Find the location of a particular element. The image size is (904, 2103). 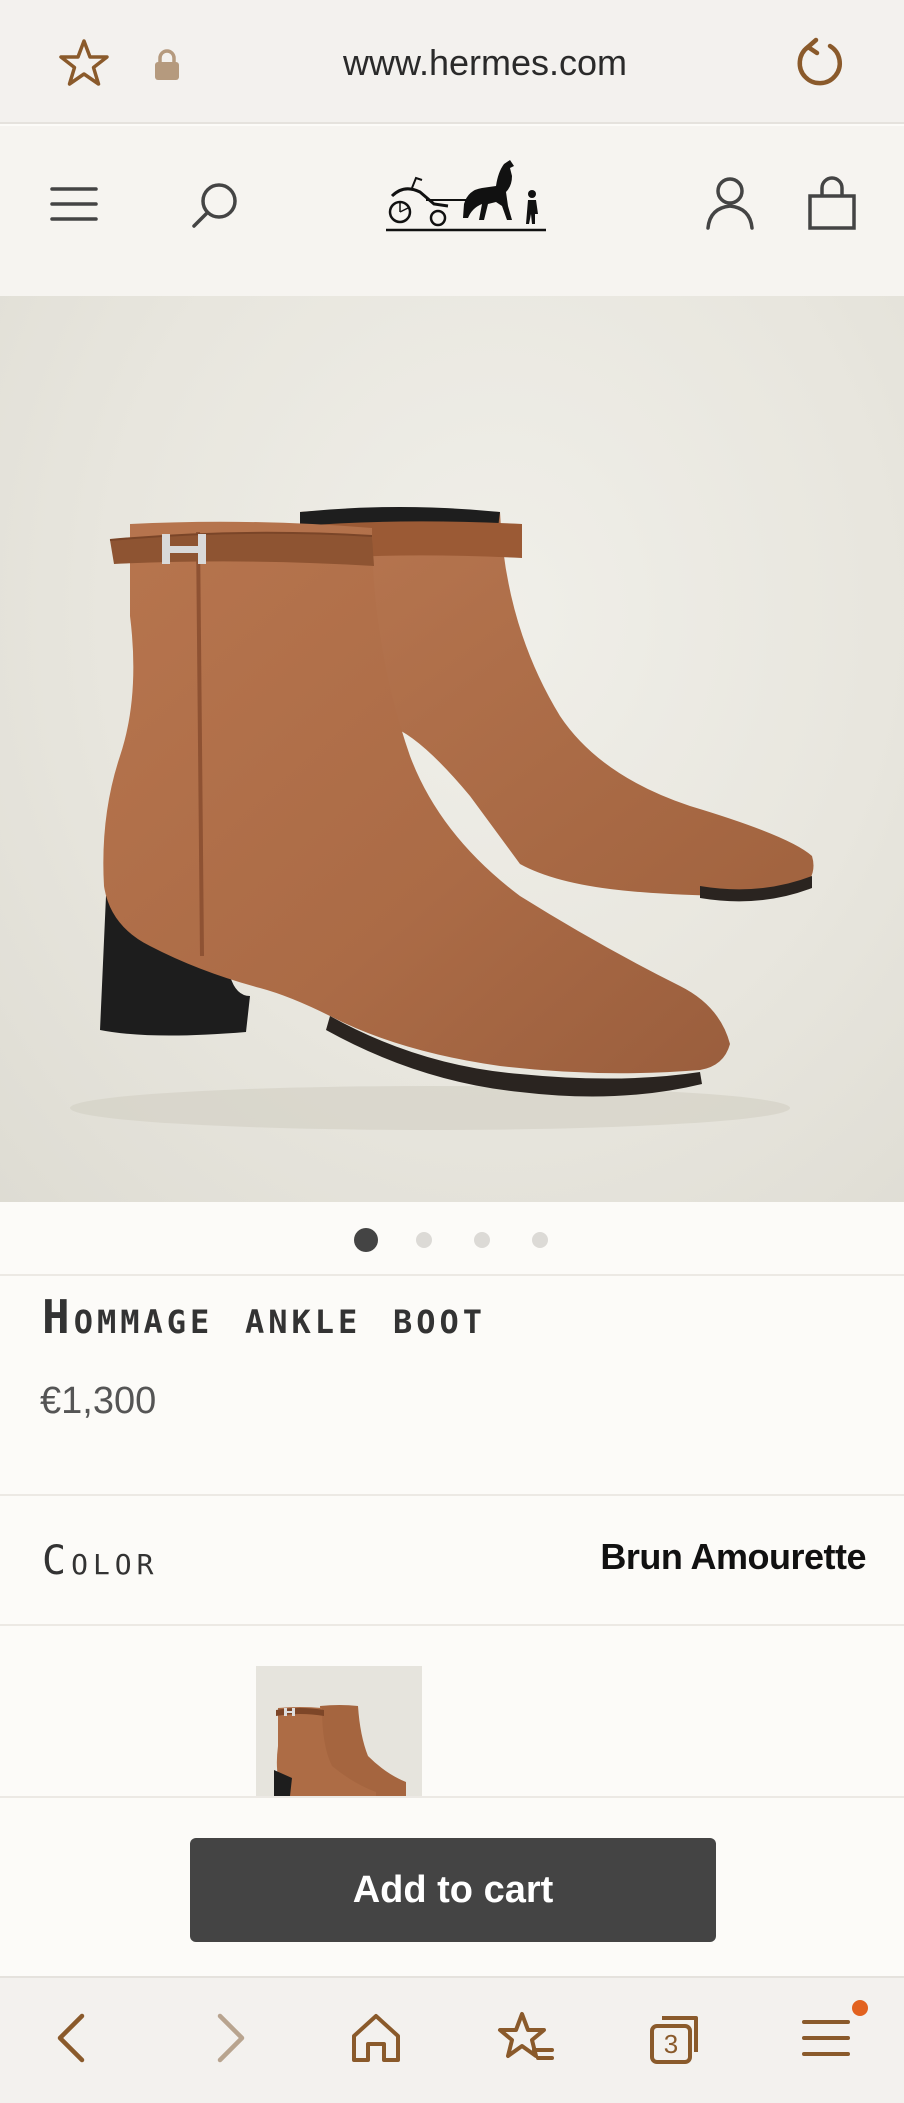

favorites-icon is located at coordinates (526, 2038).